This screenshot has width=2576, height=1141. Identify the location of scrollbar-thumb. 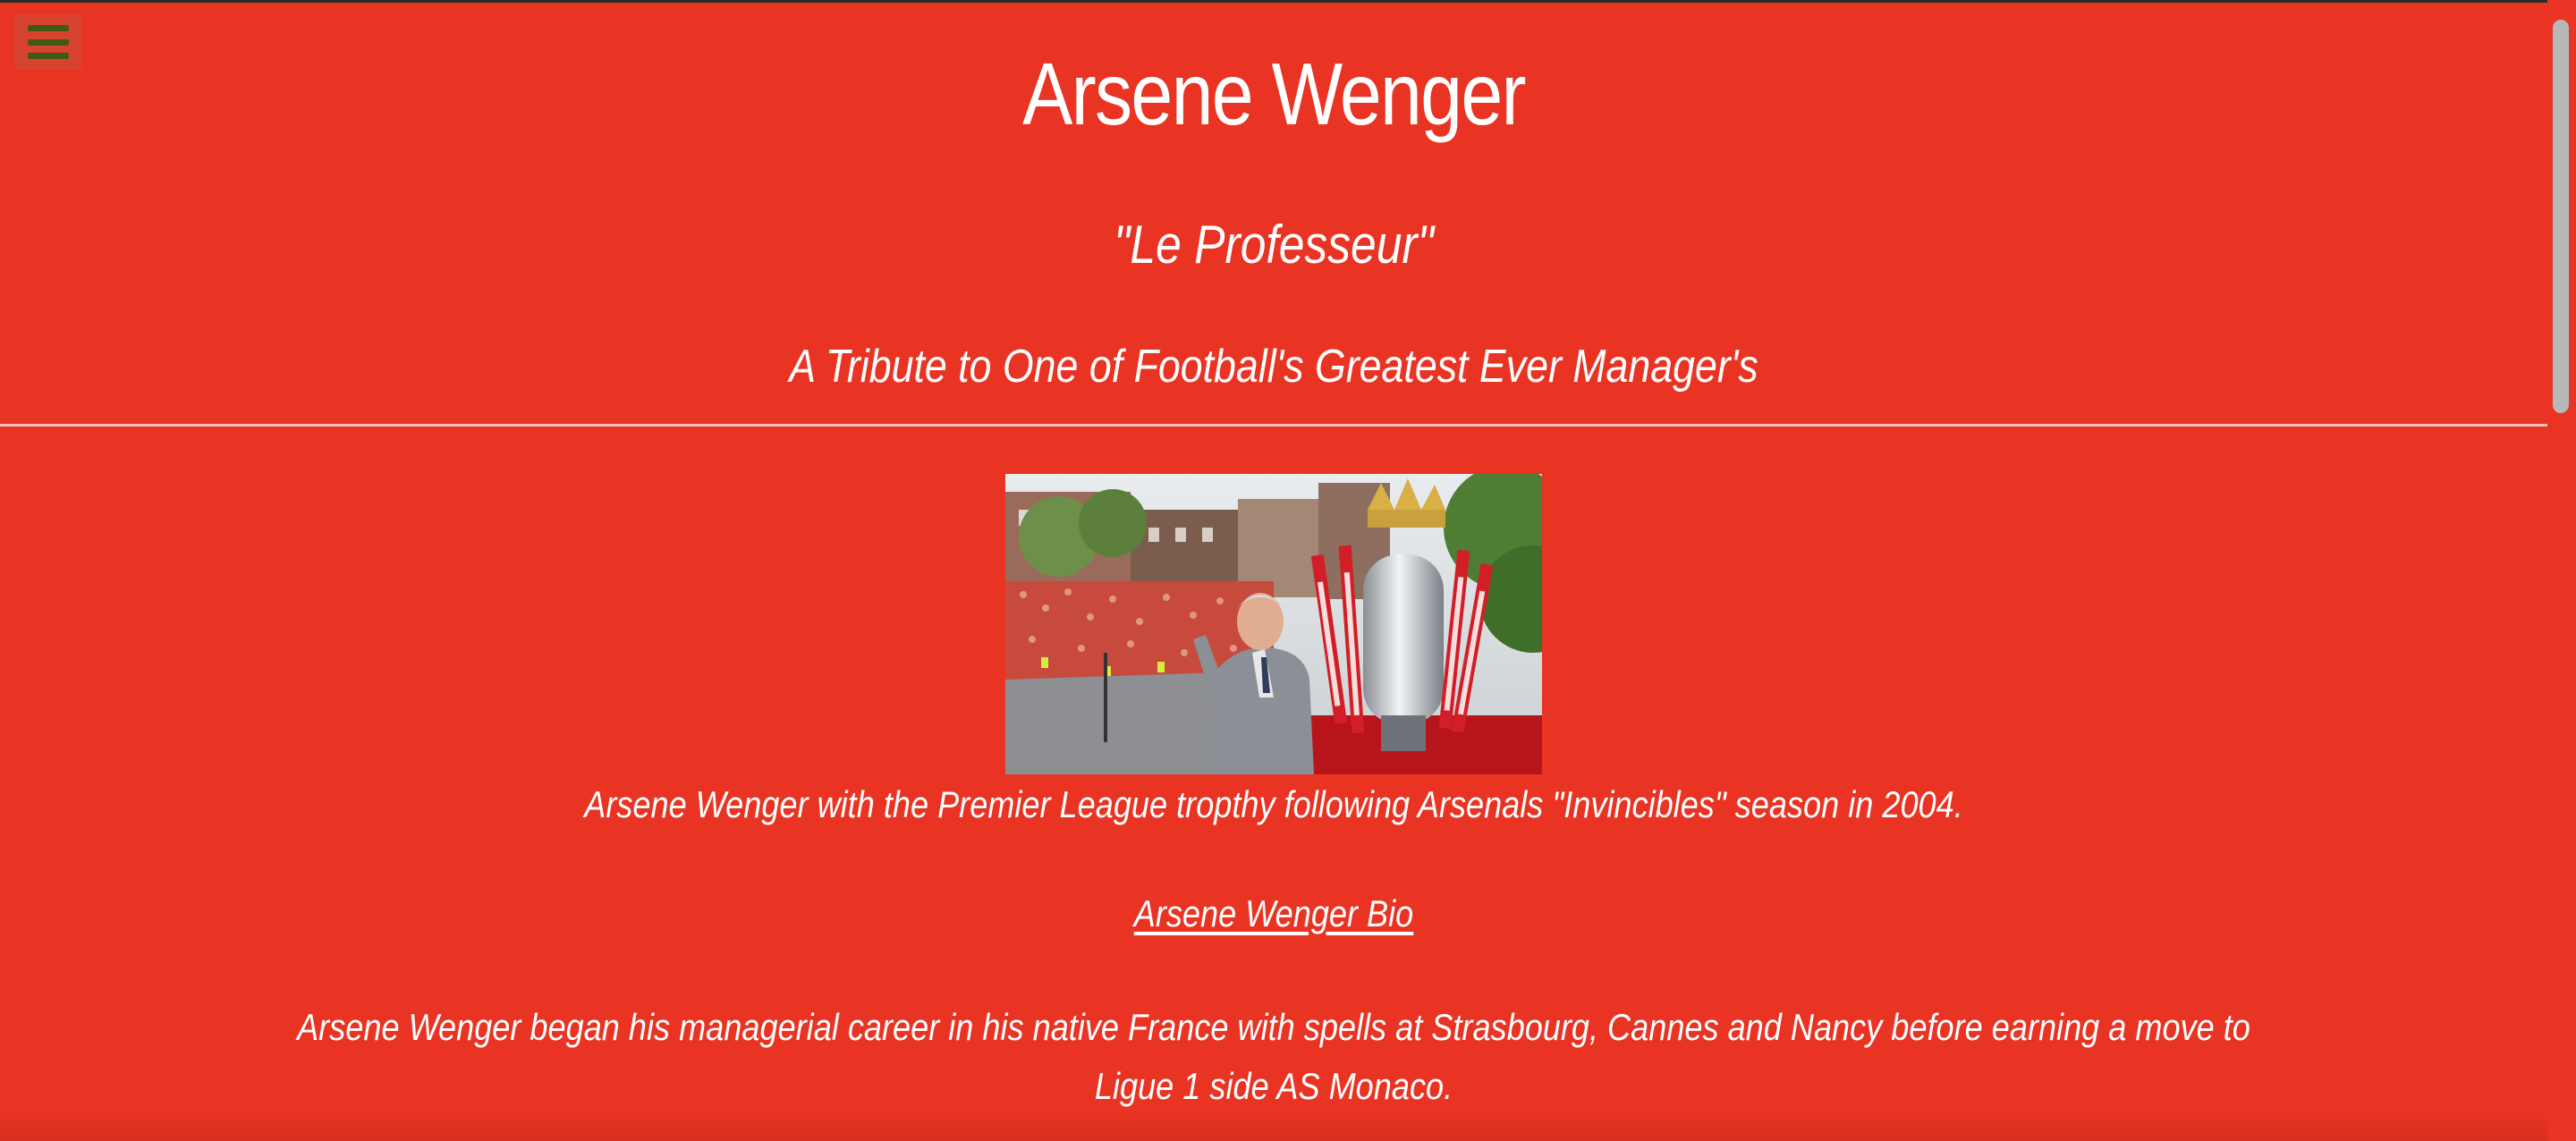
(2561, 216).